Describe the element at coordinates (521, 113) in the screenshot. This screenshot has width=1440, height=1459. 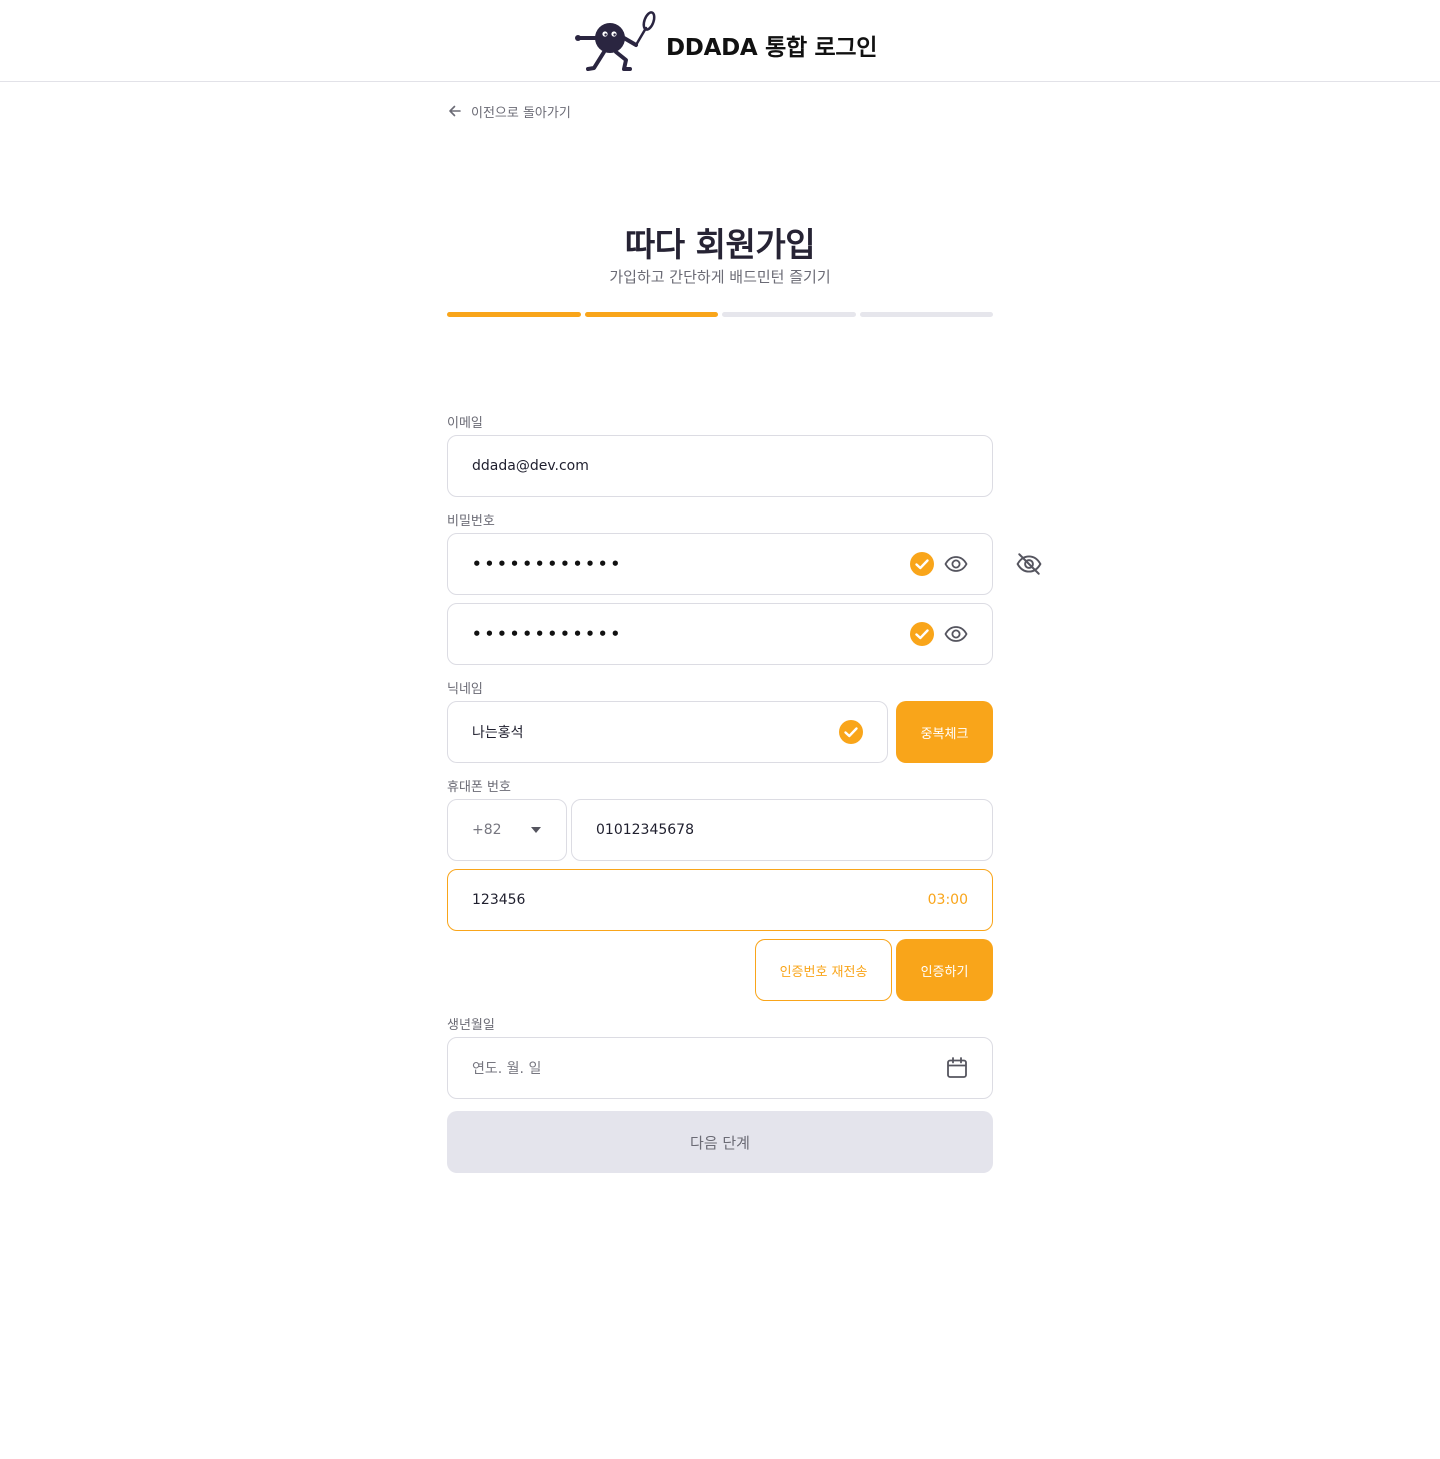
I see `back-link-label: 이전으로 돌아가기` at that location.